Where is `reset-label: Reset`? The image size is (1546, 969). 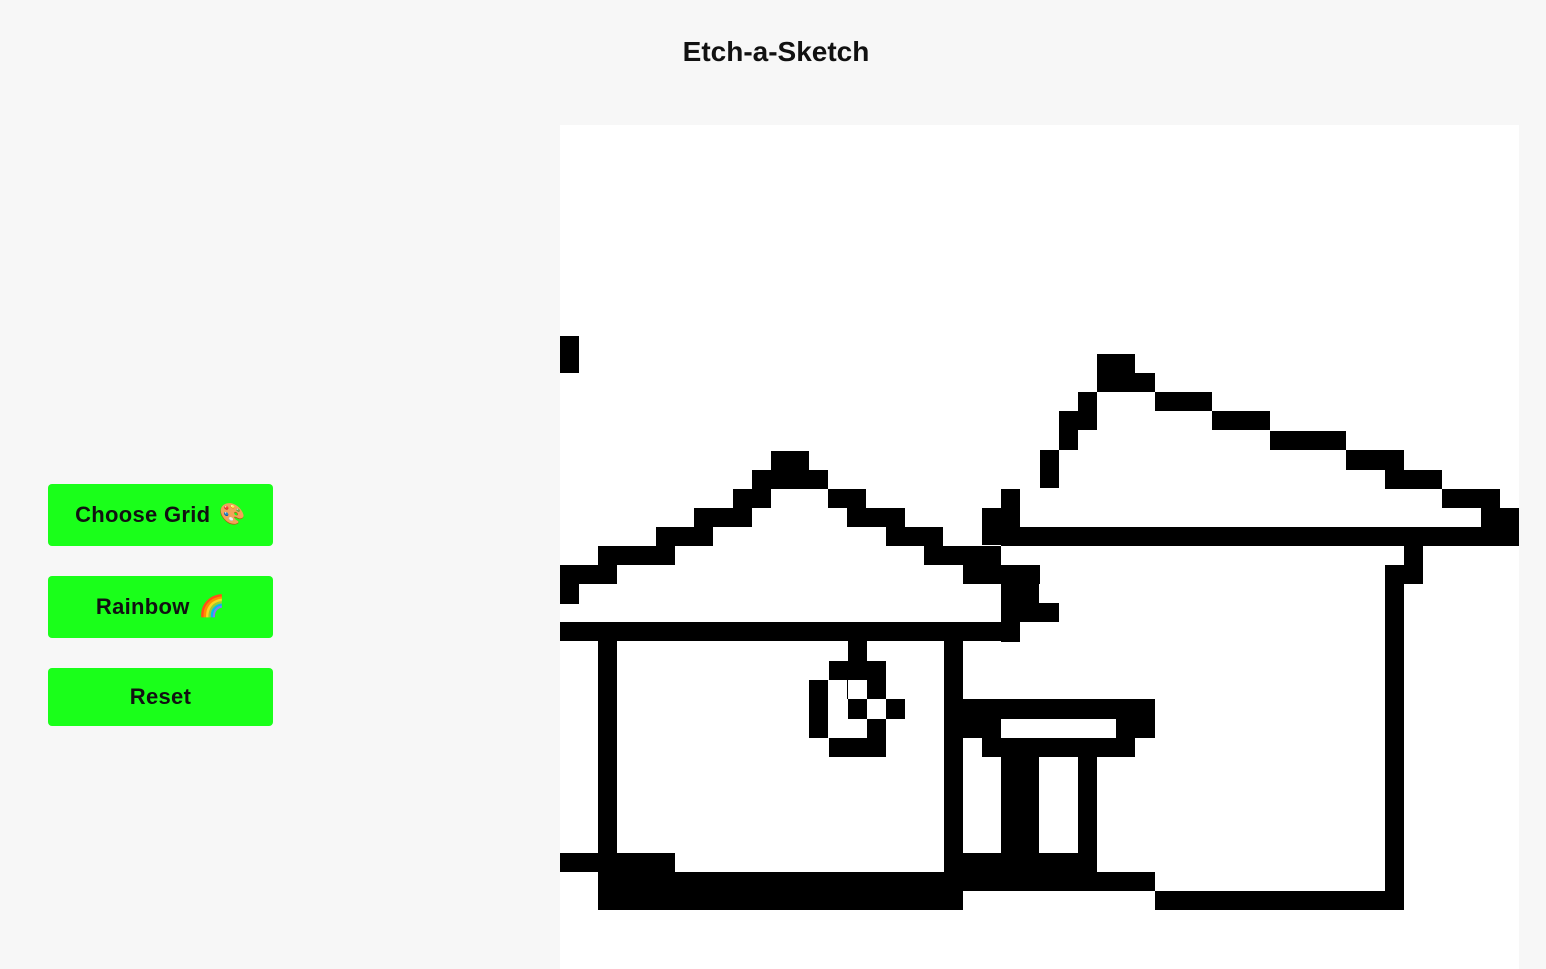
reset-label: Reset is located at coordinates (160, 696).